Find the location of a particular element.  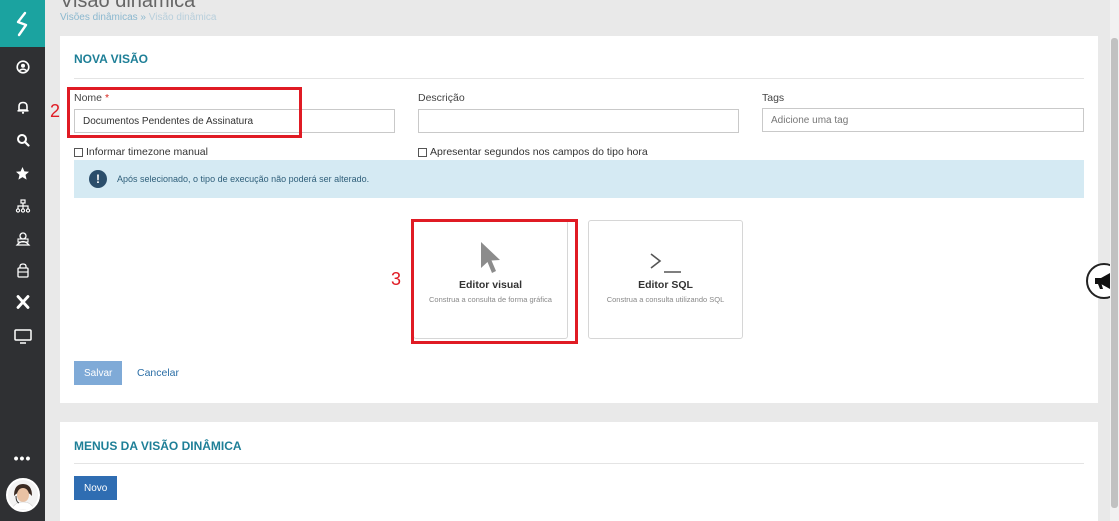

descricao-input is located at coordinates (578, 121).